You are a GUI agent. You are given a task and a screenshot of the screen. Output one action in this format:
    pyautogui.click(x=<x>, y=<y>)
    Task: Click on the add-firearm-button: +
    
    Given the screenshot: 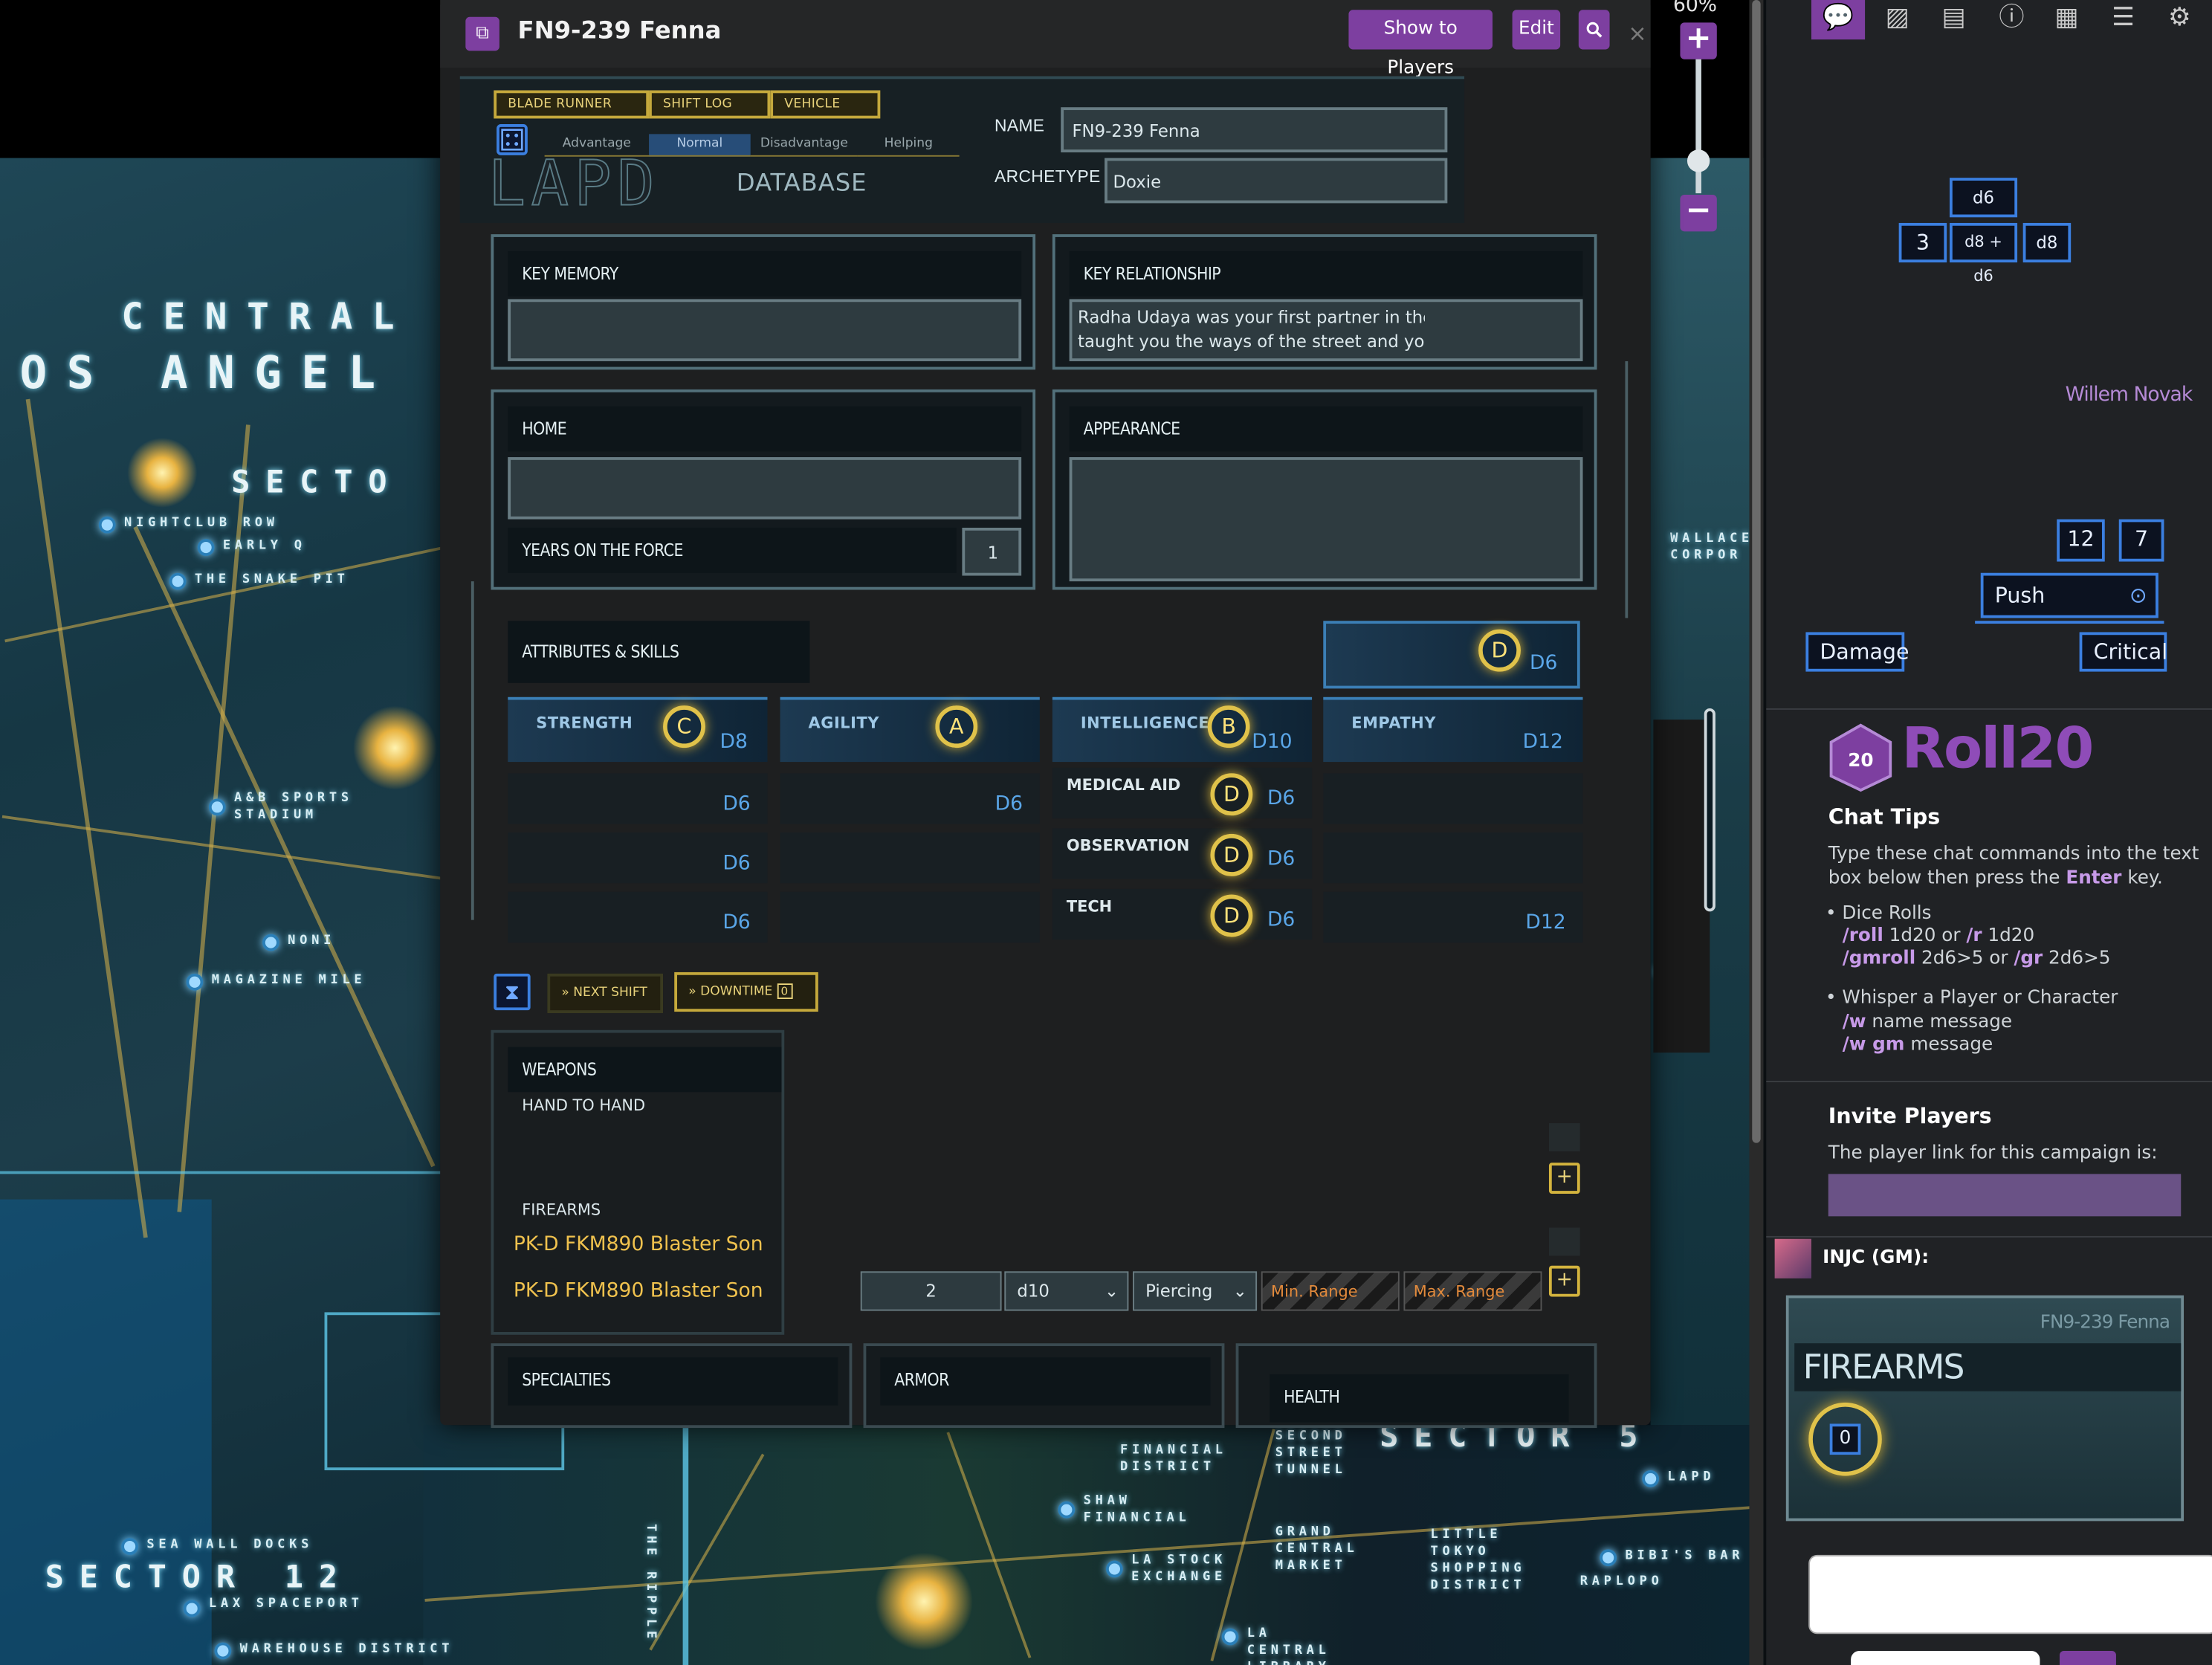 What is the action you would take?
    pyautogui.click(x=1564, y=1281)
    